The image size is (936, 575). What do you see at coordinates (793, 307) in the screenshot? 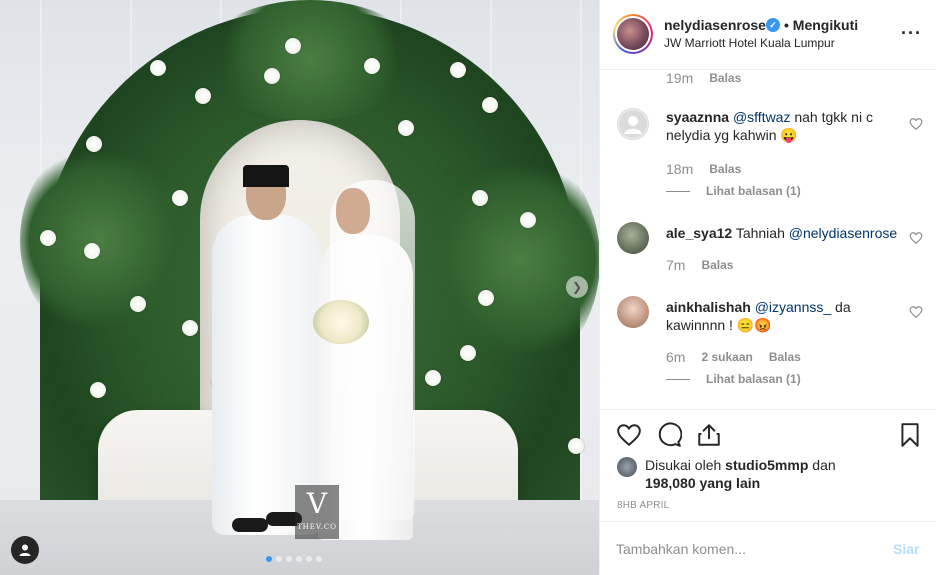
I see `comment-mention: @izyannss_` at bounding box center [793, 307].